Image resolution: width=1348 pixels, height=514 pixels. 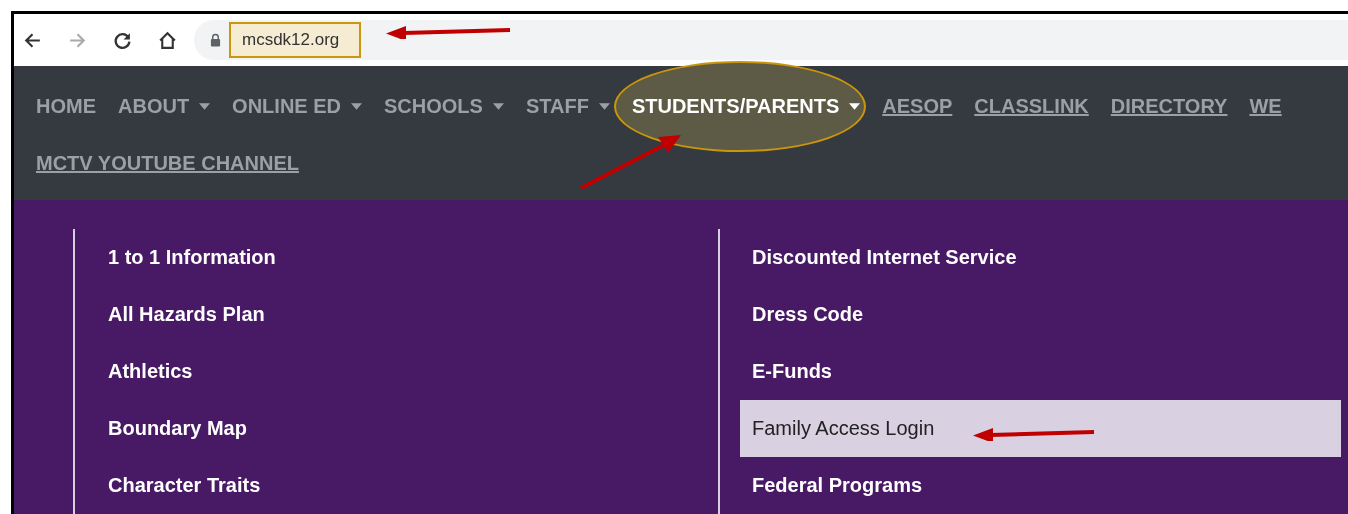 What do you see at coordinates (1031, 107) in the screenshot?
I see `nav-link: CLASSLINK` at bounding box center [1031, 107].